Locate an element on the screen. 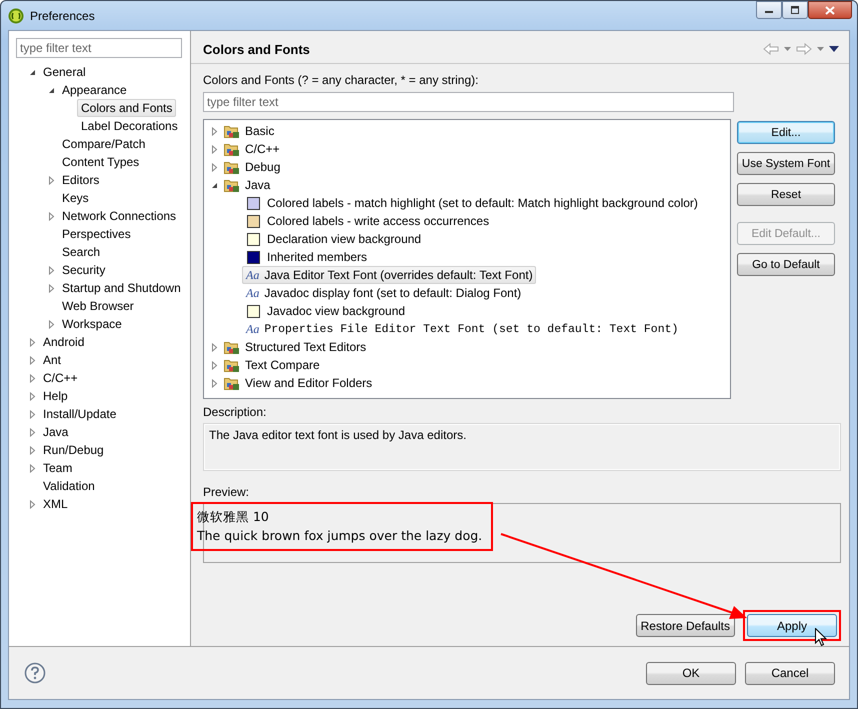 This screenshot has width=858, height=709. tree-item: Javadoc view background is located at coordinates (325, 311).